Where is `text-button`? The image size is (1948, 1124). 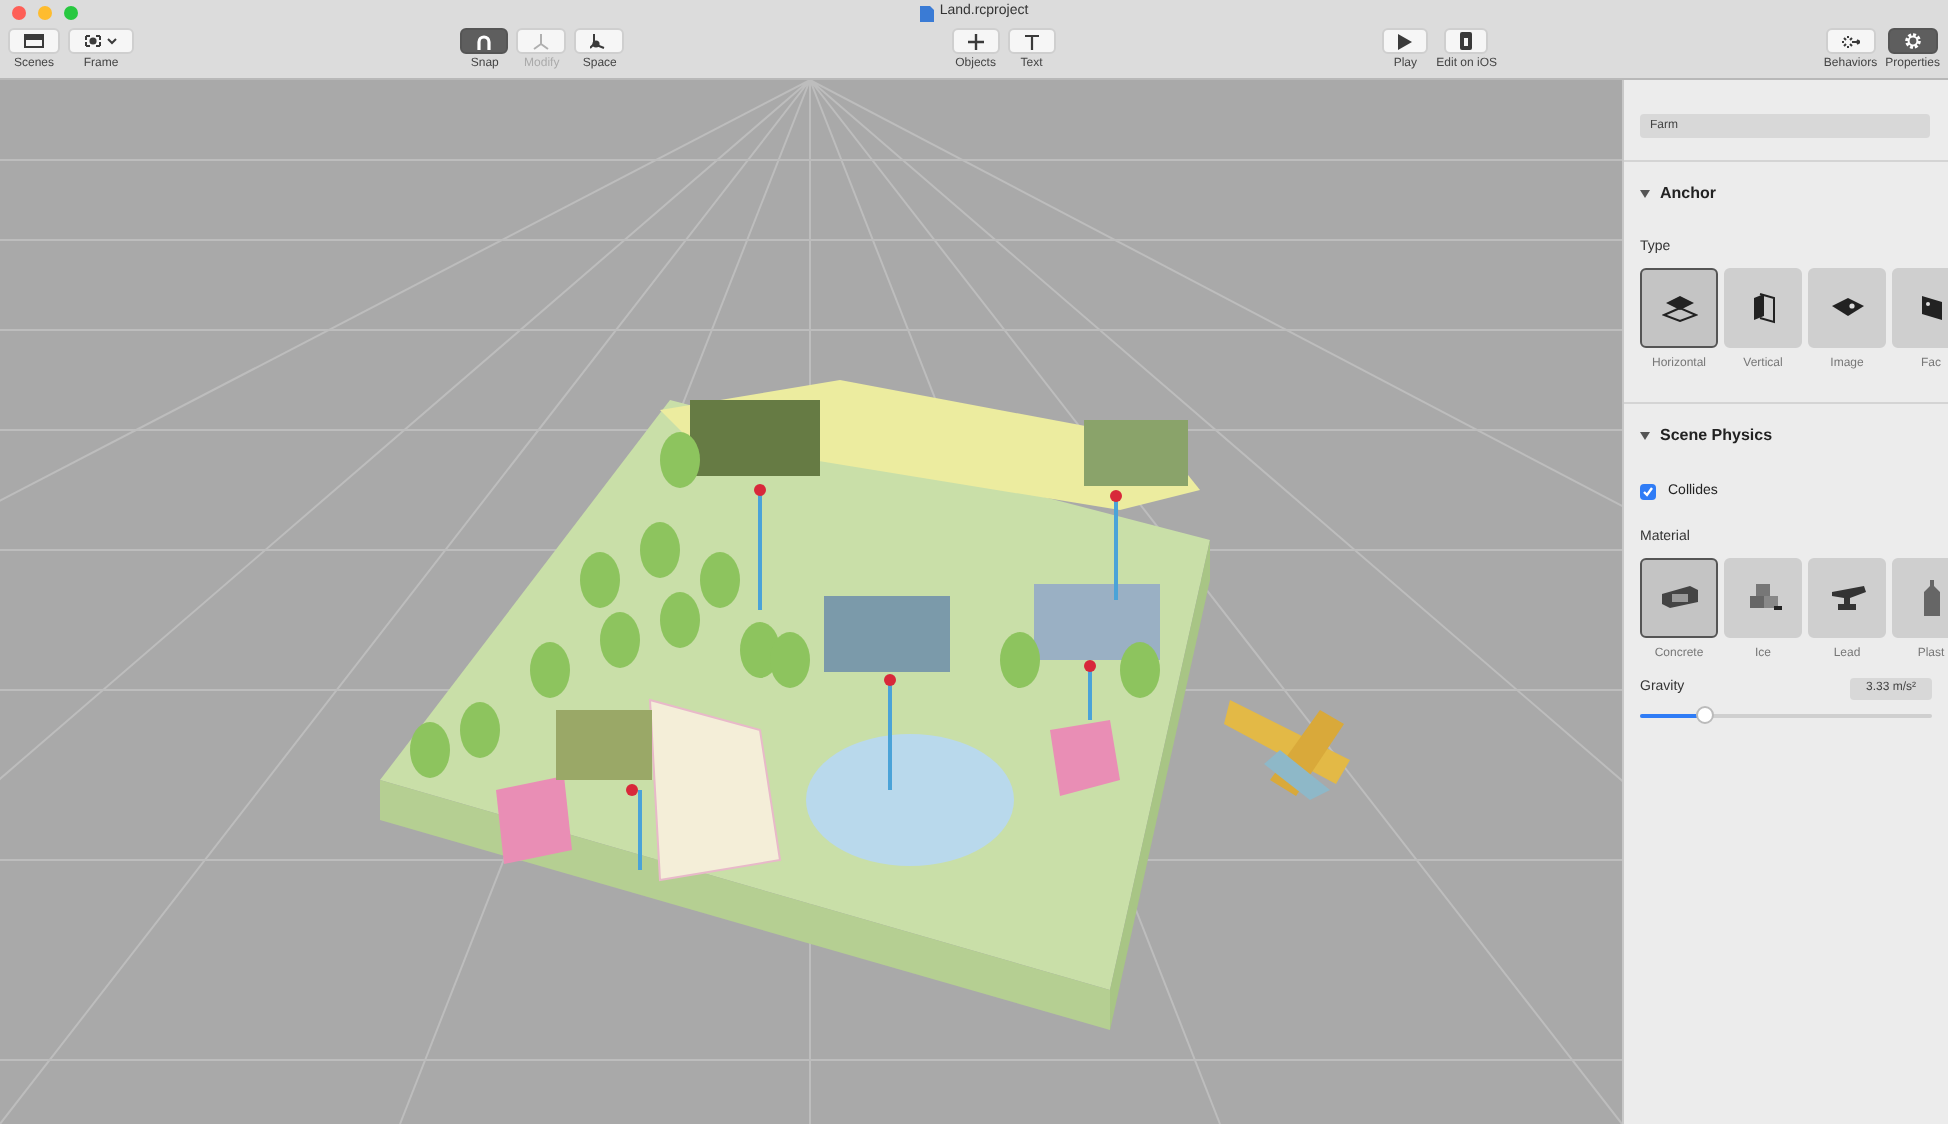 text-button is located at coordinates (1031, 41).